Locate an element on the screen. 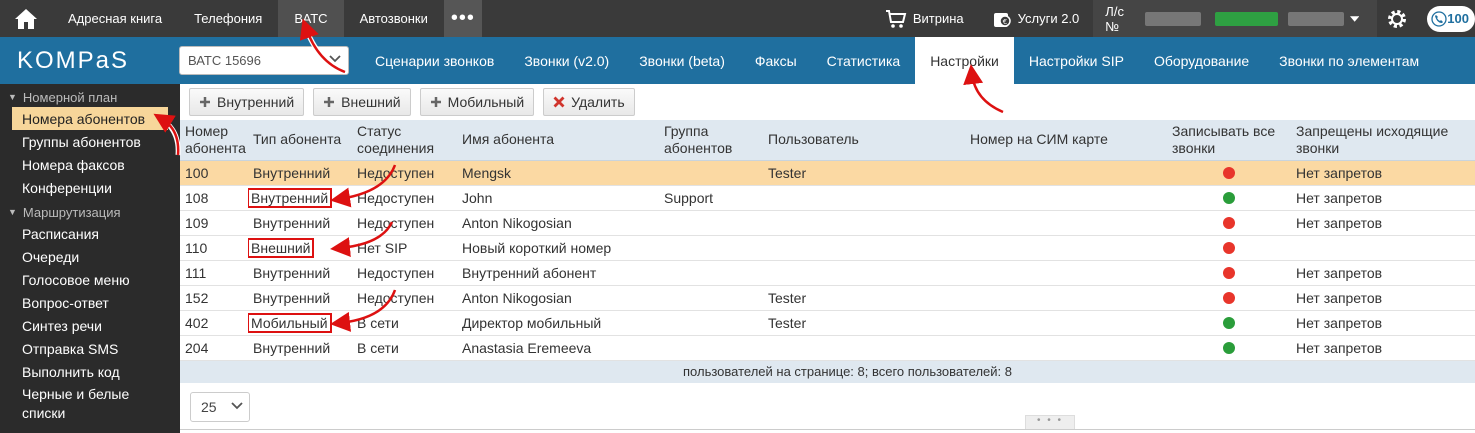 The width and height of the screenshot is (1475, 433). col-header-name: Имя абонента is located at coordinates (558, 140).